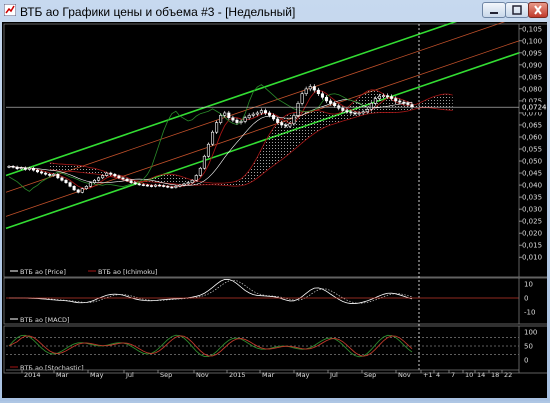 This screenshot has width=550, height=403. Describe the element at coordinates (469, 375) in the screenshot. I see `time-axis-label: 10` at that location.